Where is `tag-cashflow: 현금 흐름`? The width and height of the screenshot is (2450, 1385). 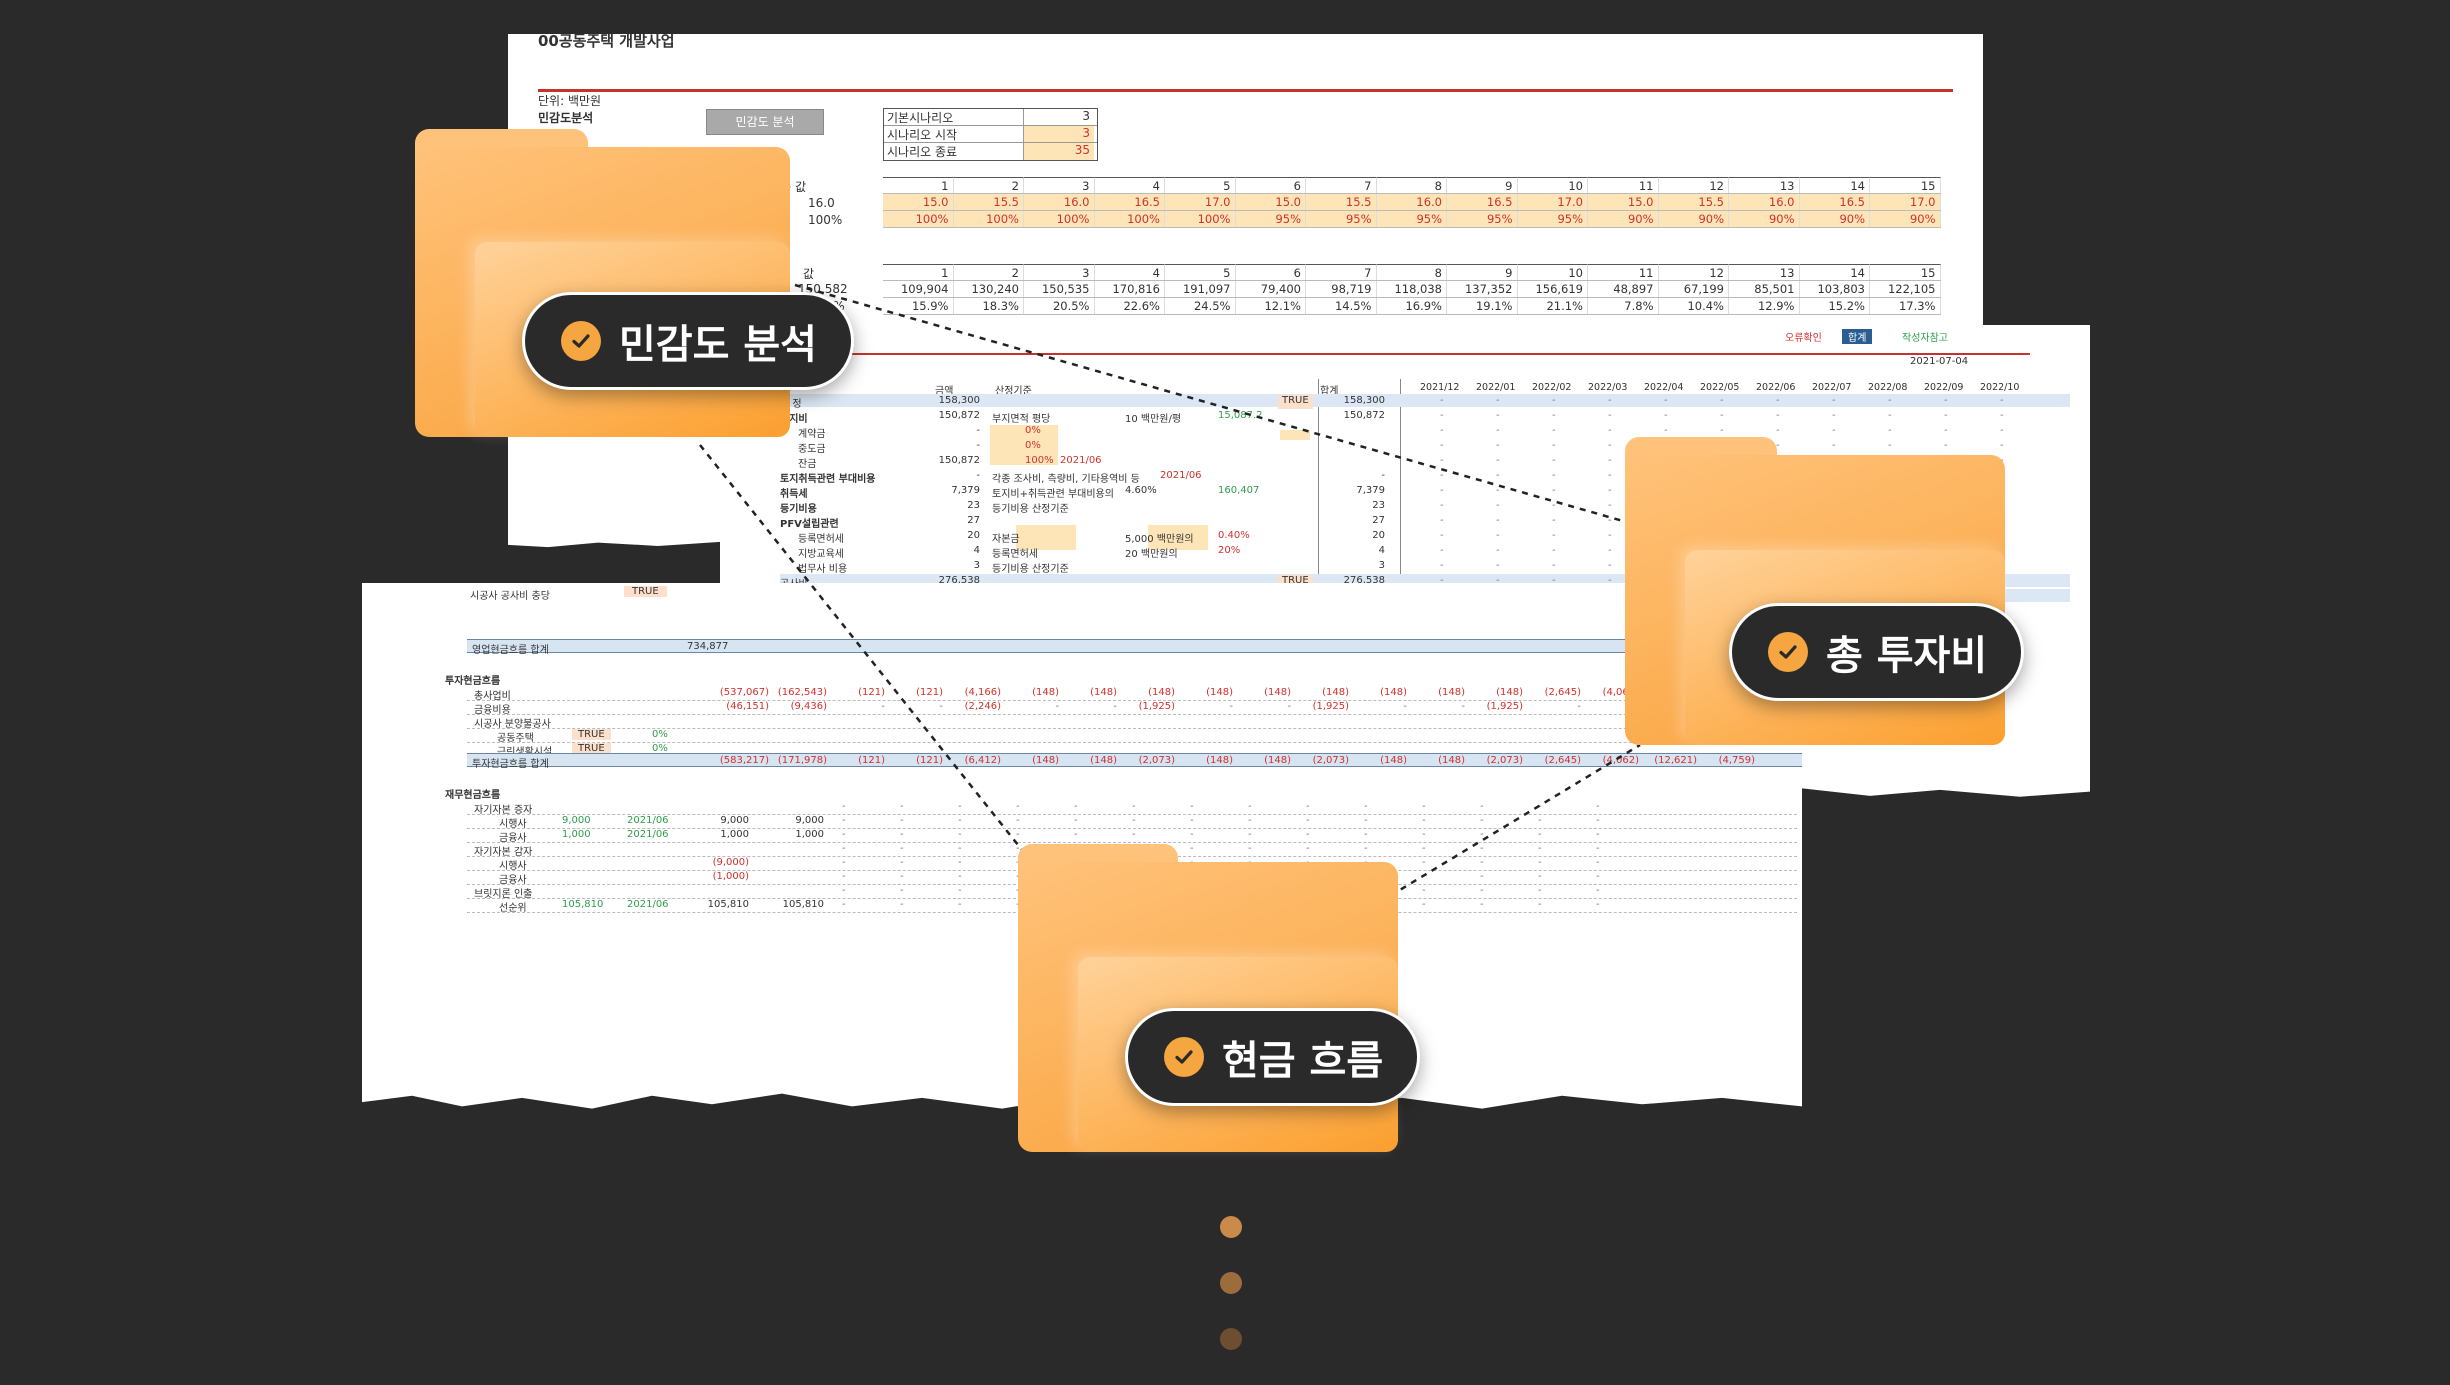
tag-cashflow: 현금 흐름 is located at coordinates (1273, 1057).